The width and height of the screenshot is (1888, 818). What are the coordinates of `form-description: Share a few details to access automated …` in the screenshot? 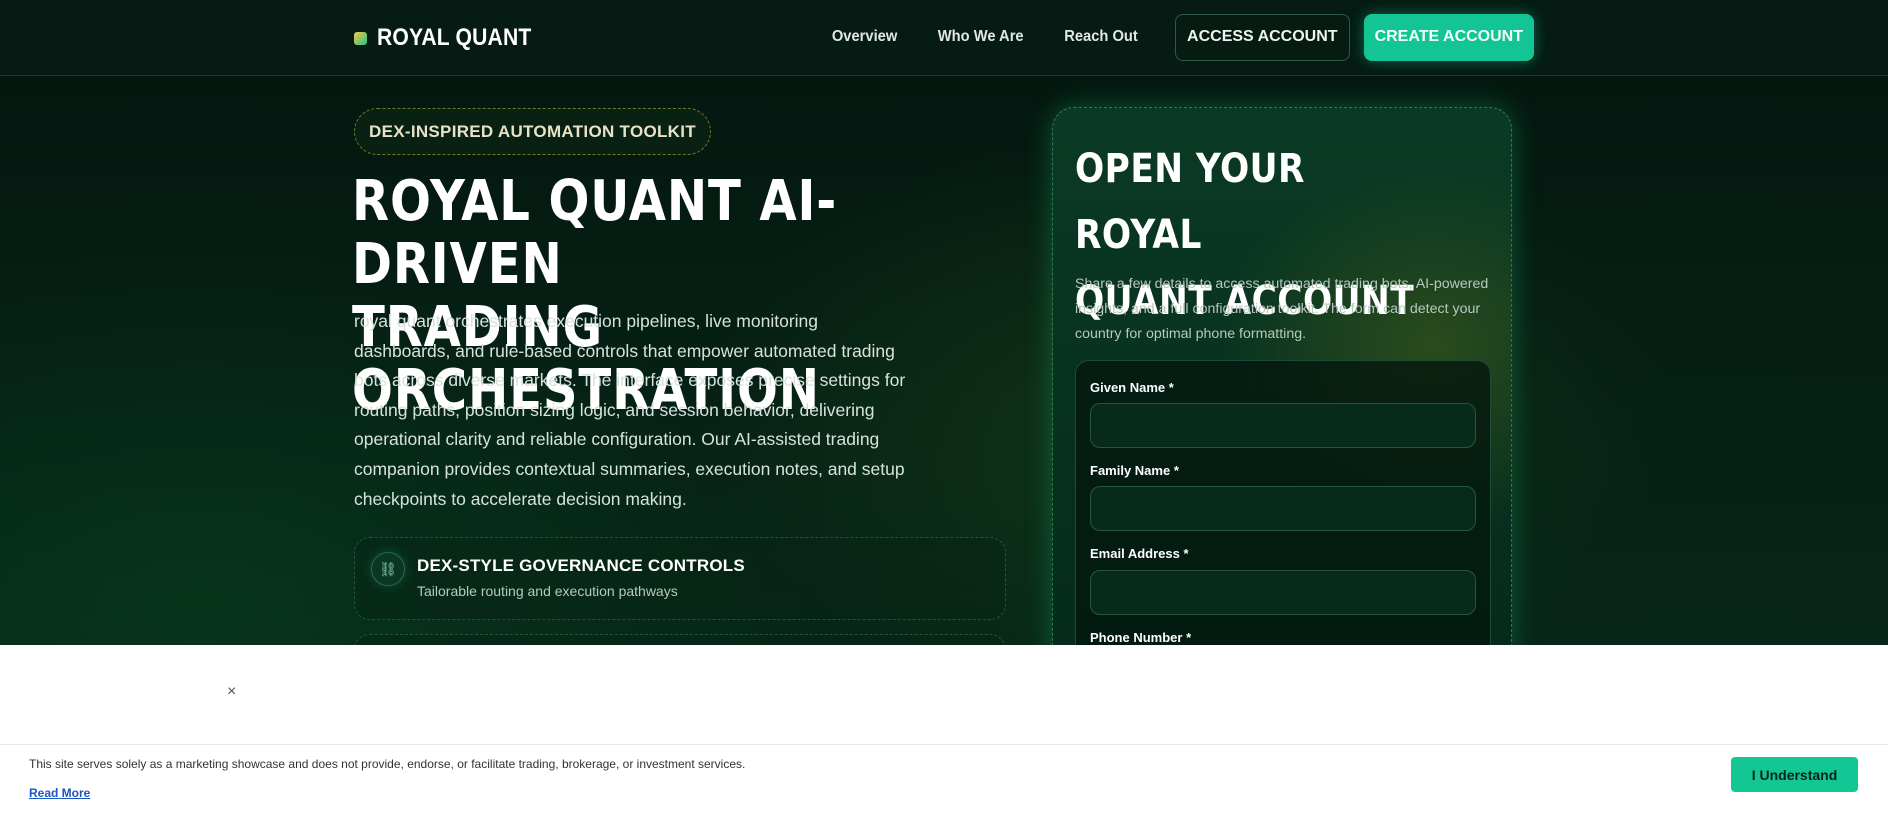 It's located at (1282, 309).